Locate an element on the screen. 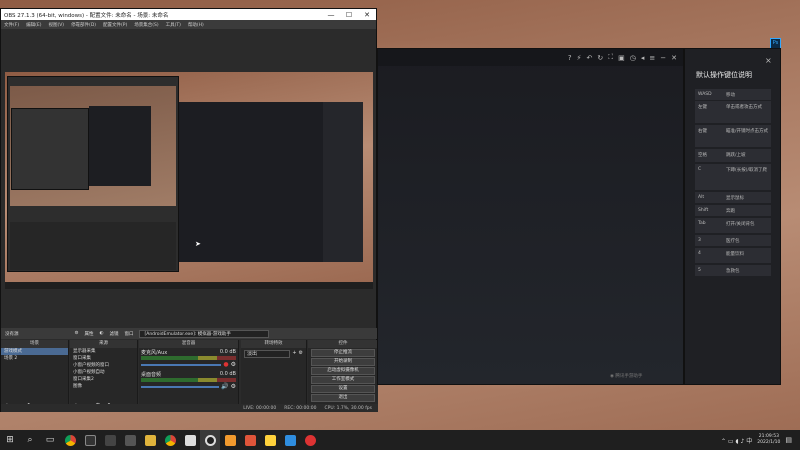  menu-docks: 停靠部件(D) is located at coordinates (83, 25).